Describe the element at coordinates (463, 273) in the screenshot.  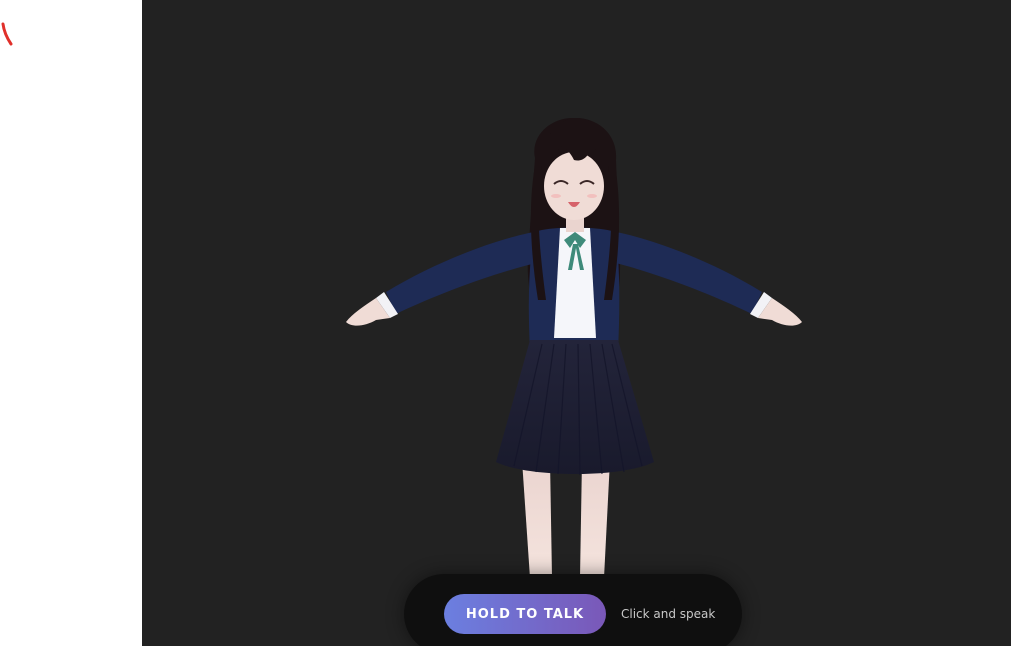
I see `left-sleeve` at that location.